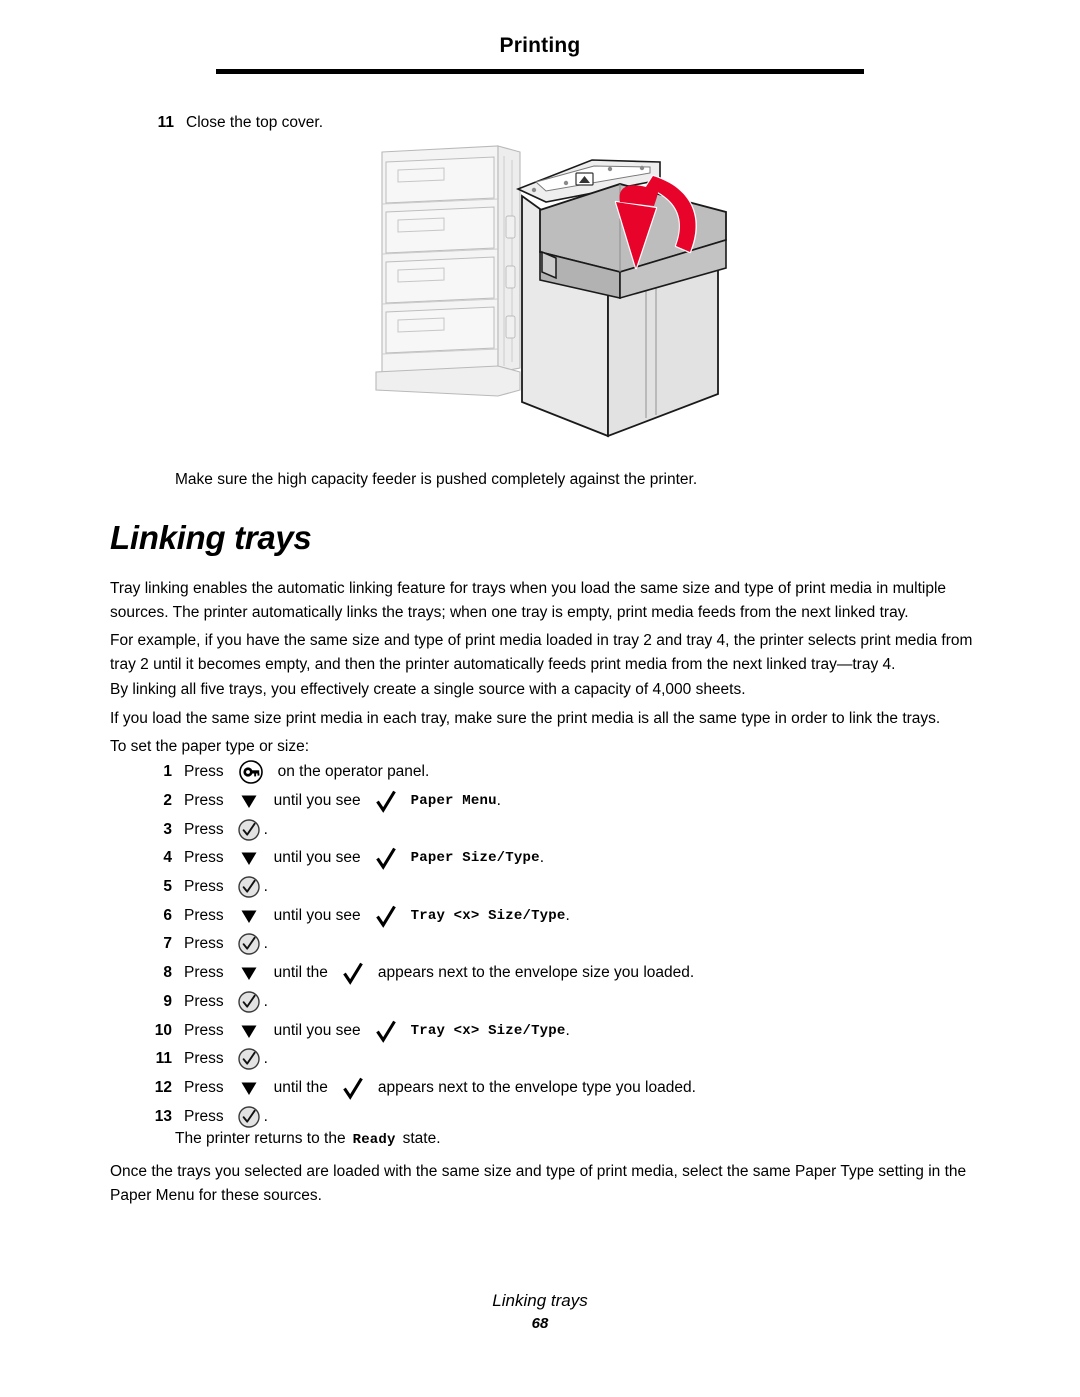 Image resolution: width=1080 pixels, height=1397 pixels. I want to click on footer-section-title: Linking trays, so click(540, 1300).